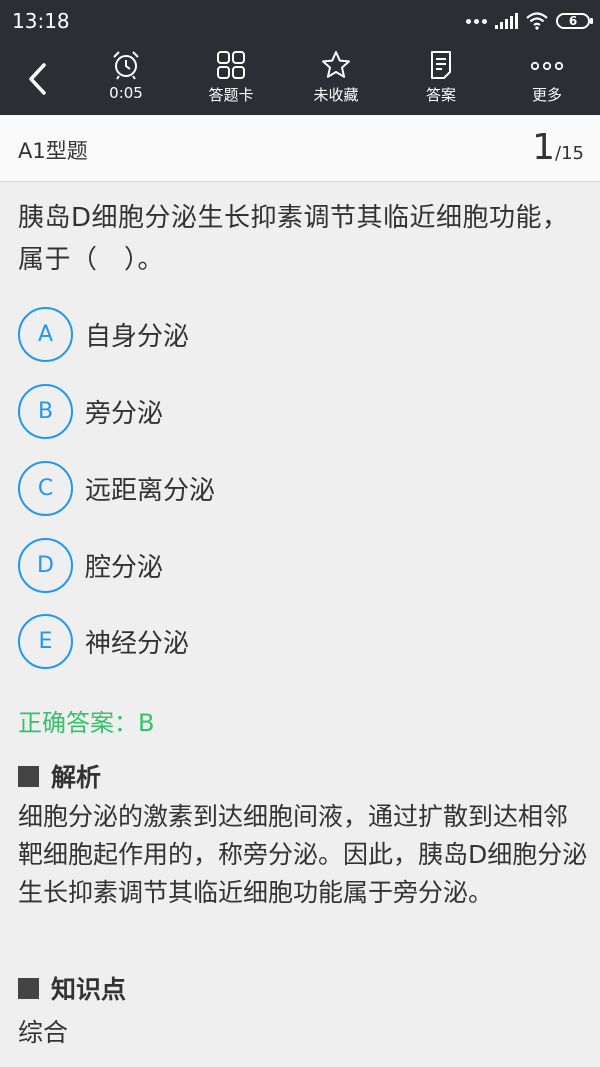 The image size is (600, 1067). What do you see at coordinates (45, 488) in the screenshot?
I see `option-letter: C` at bounding box center [45, 488].